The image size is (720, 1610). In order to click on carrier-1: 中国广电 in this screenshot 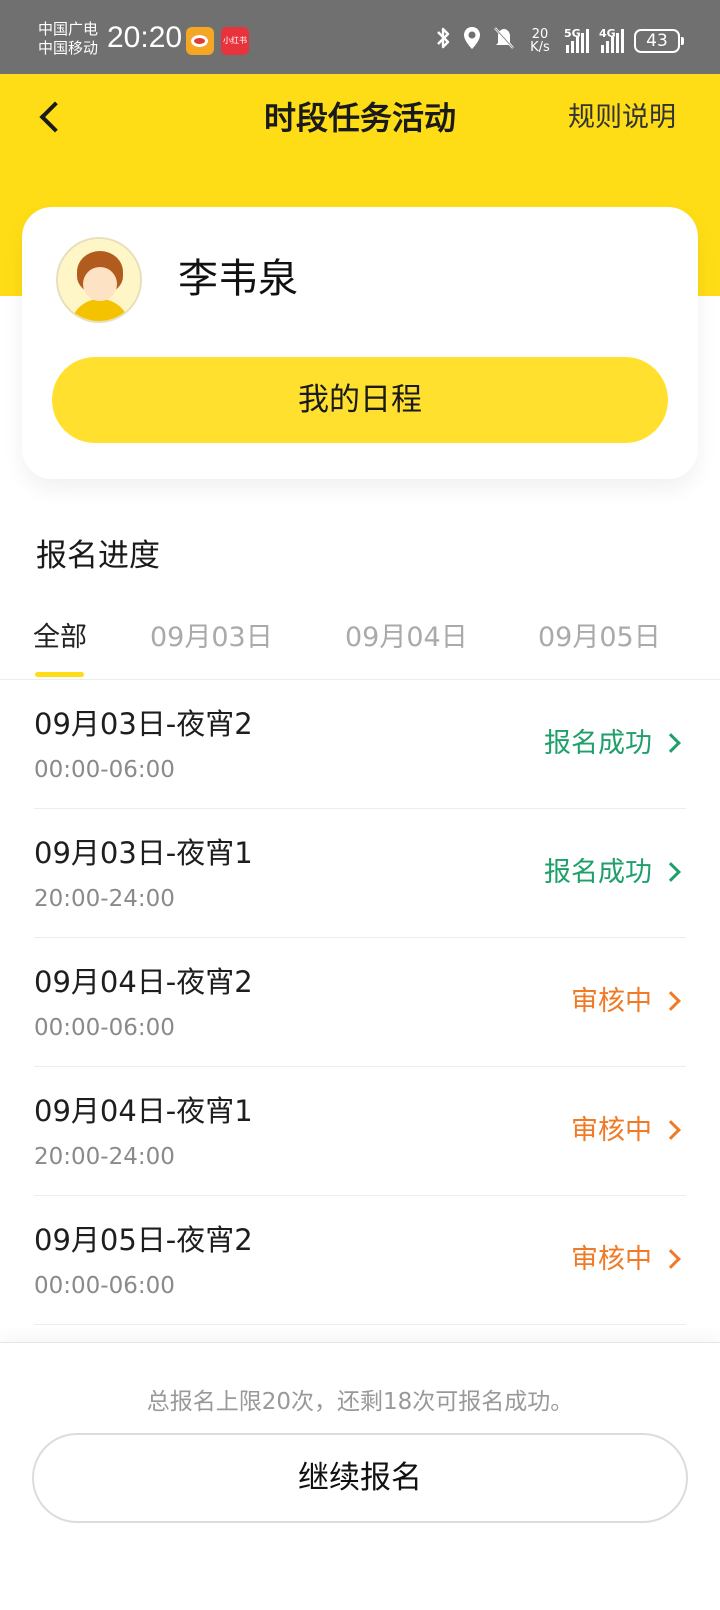, I will do `click(68, 29)`.